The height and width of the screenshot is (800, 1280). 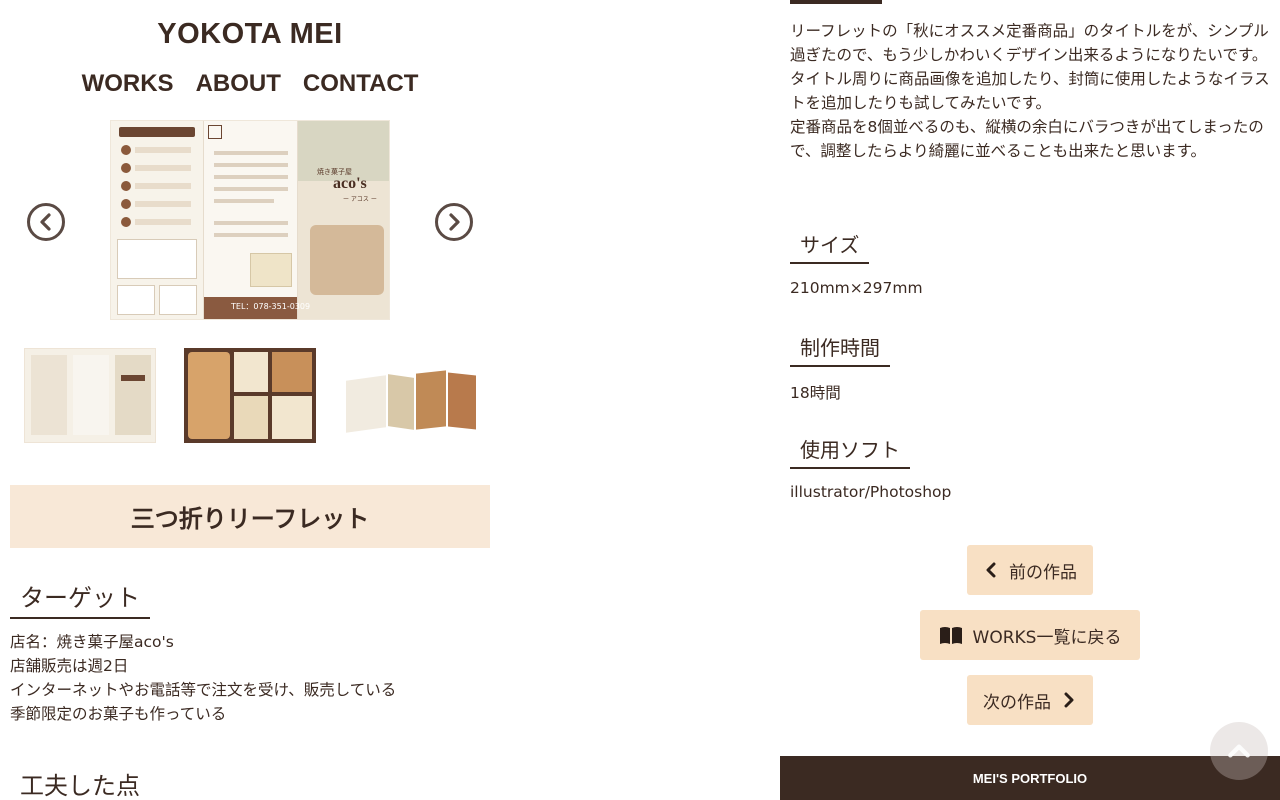 What do you see at coordinates (840, 349) in the screenshot?
I see `time-heading: 制作時間` at bounding box center [840, 349].